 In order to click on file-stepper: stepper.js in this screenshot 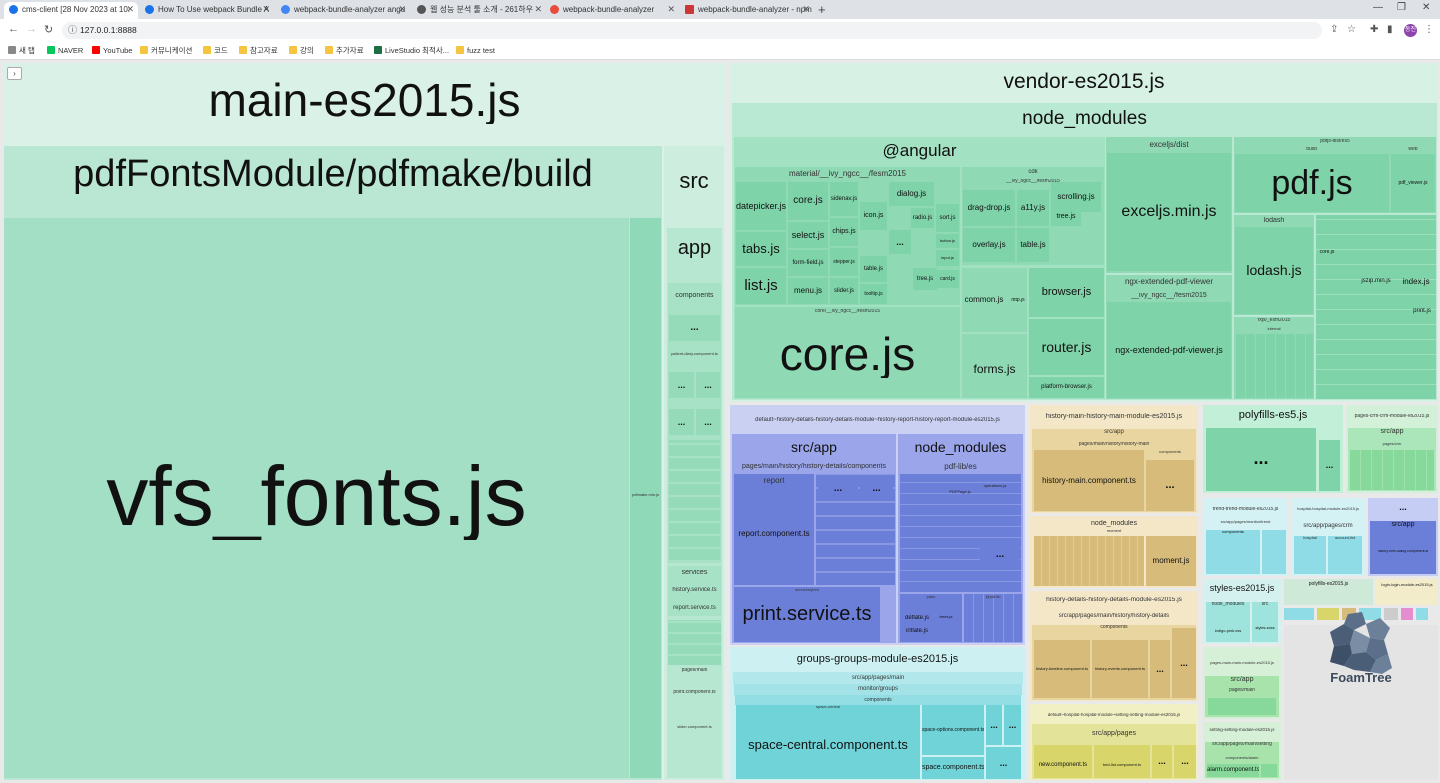, I will do `click(844, 262)`.